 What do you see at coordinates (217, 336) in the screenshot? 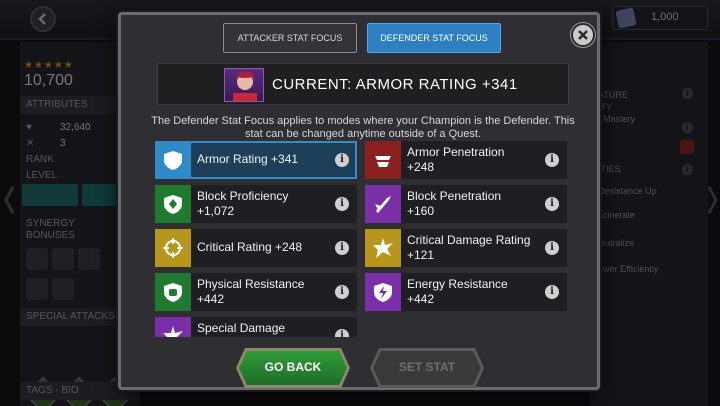
I see `stat-value: +10.0%` at bounding box center [217, 336].